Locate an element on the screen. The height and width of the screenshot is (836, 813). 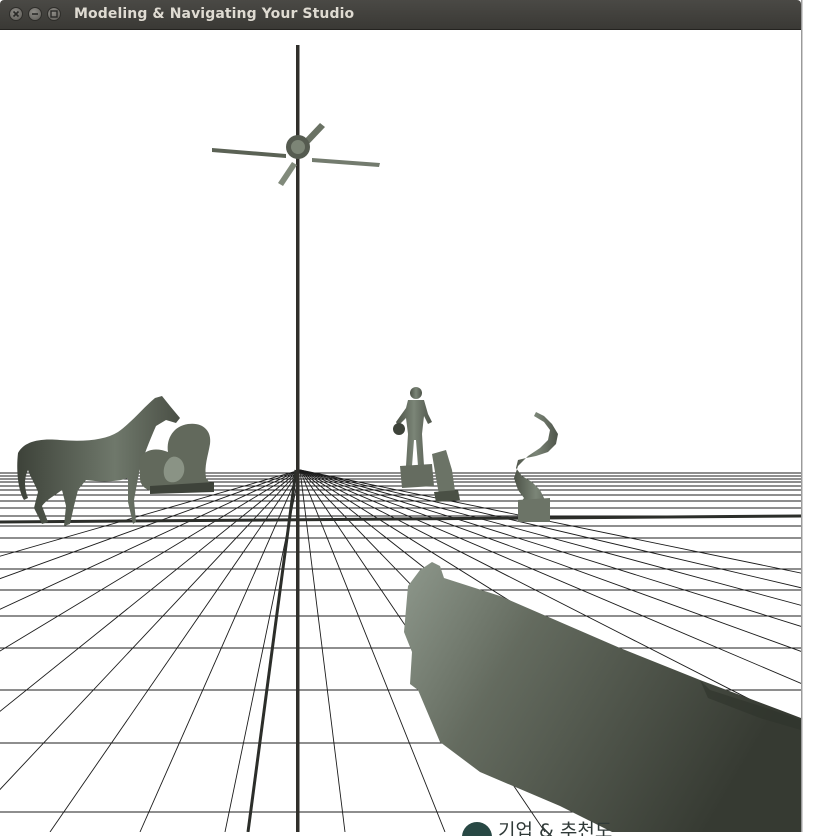
floor-depth-rail is located at coordinates (272, 650).